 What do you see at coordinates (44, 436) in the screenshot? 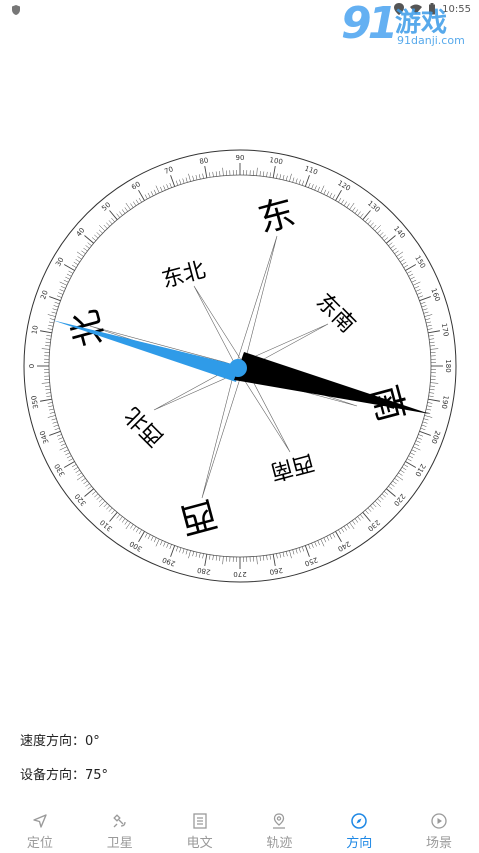
I see `compass-tick-label: 340` at bounding box center [44, 436].